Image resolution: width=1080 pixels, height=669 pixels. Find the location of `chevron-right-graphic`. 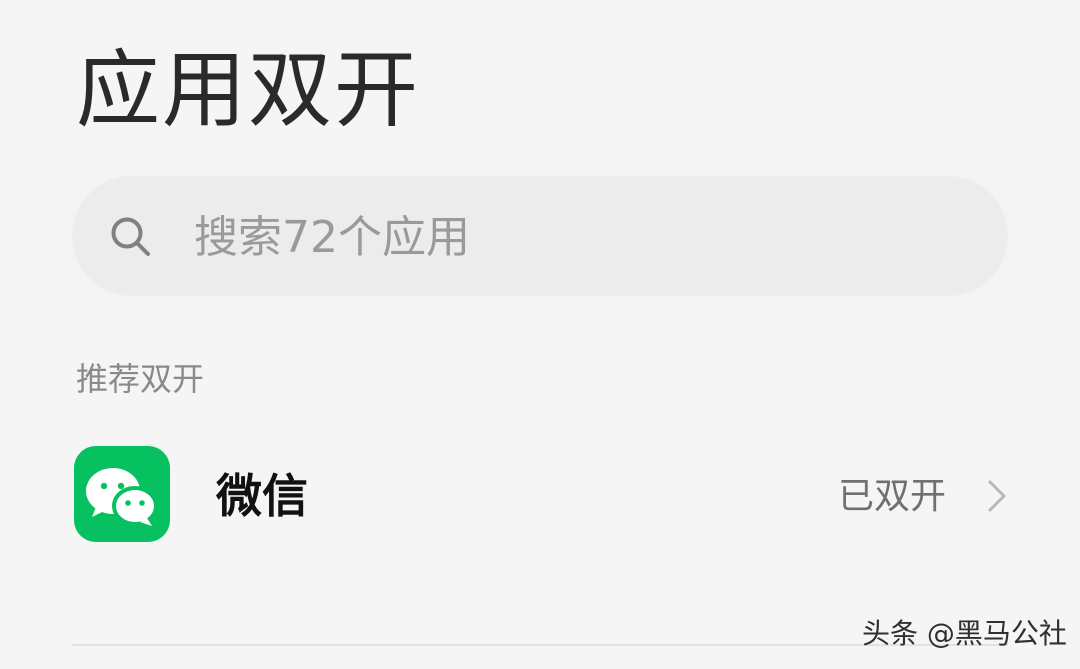

chevron-right-graphic is located at coordinates (997, 496).